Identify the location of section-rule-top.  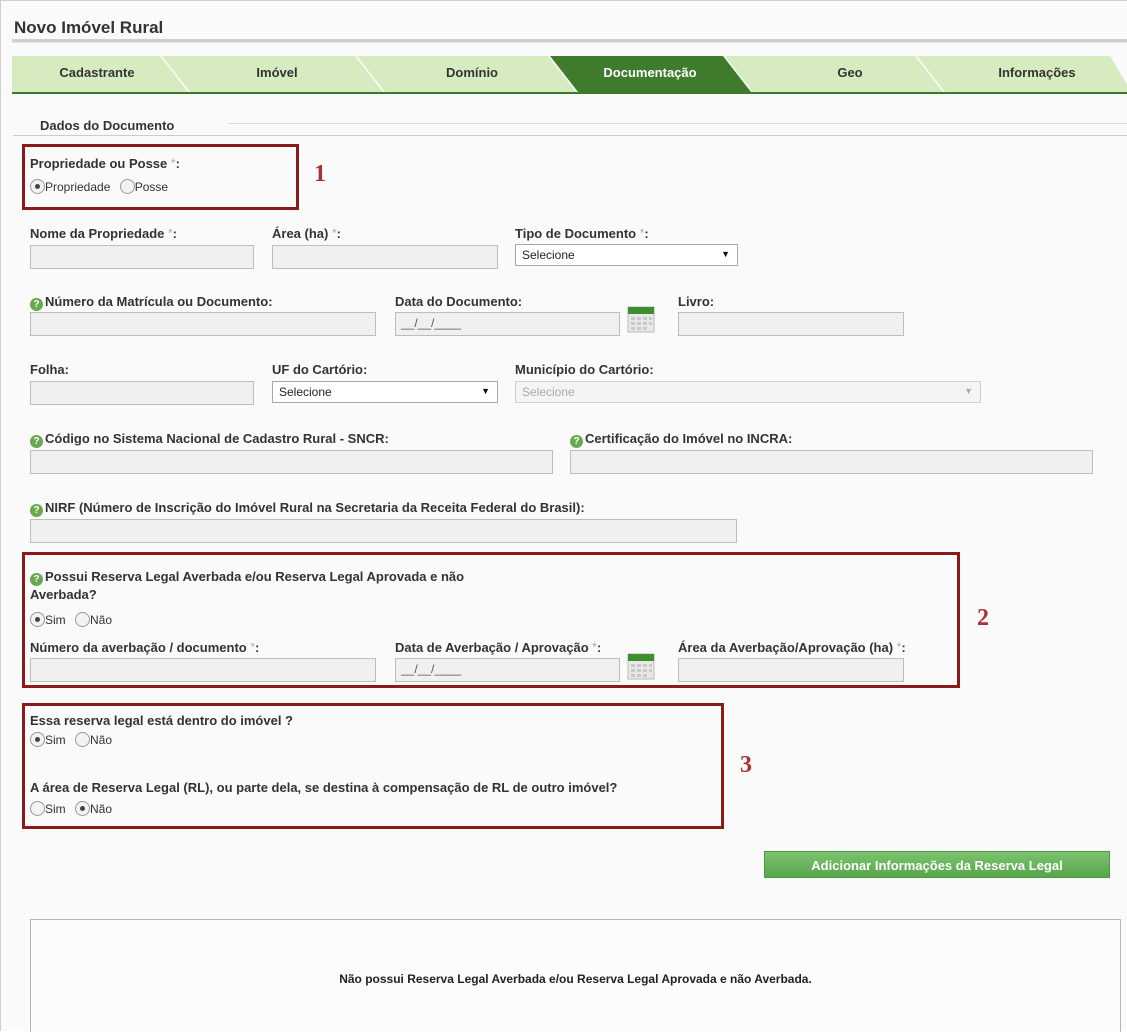
(678, 123).